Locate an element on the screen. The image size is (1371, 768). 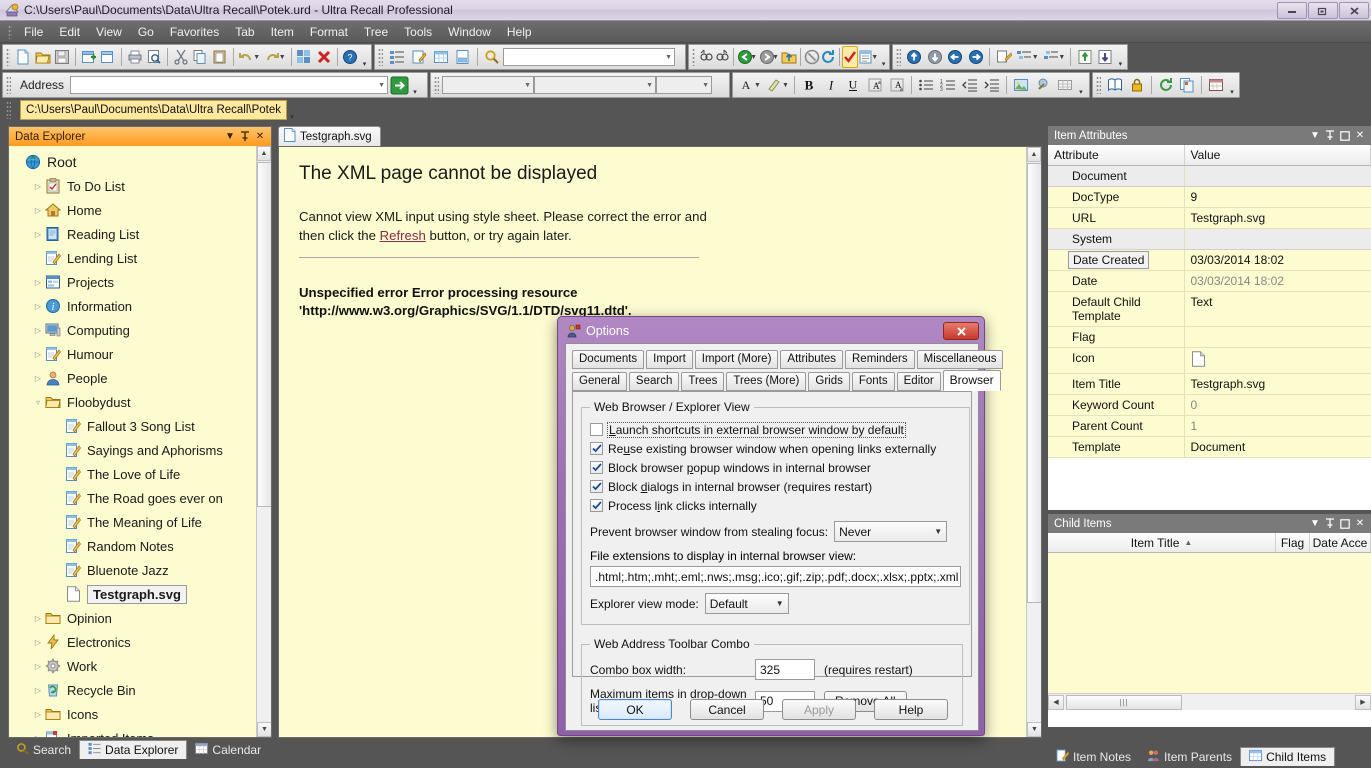
tree-node: ▷ Work is located at coordinates (142, 666).